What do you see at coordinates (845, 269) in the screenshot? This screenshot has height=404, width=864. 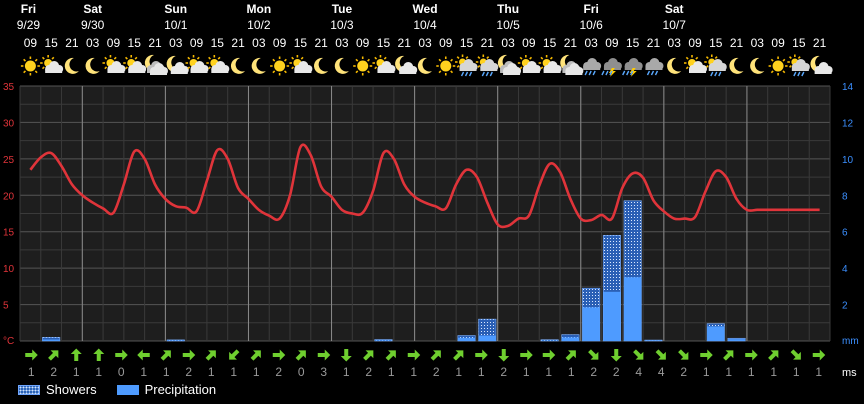 I see `y-right-tick: 4` at bounding box center [845, 269].